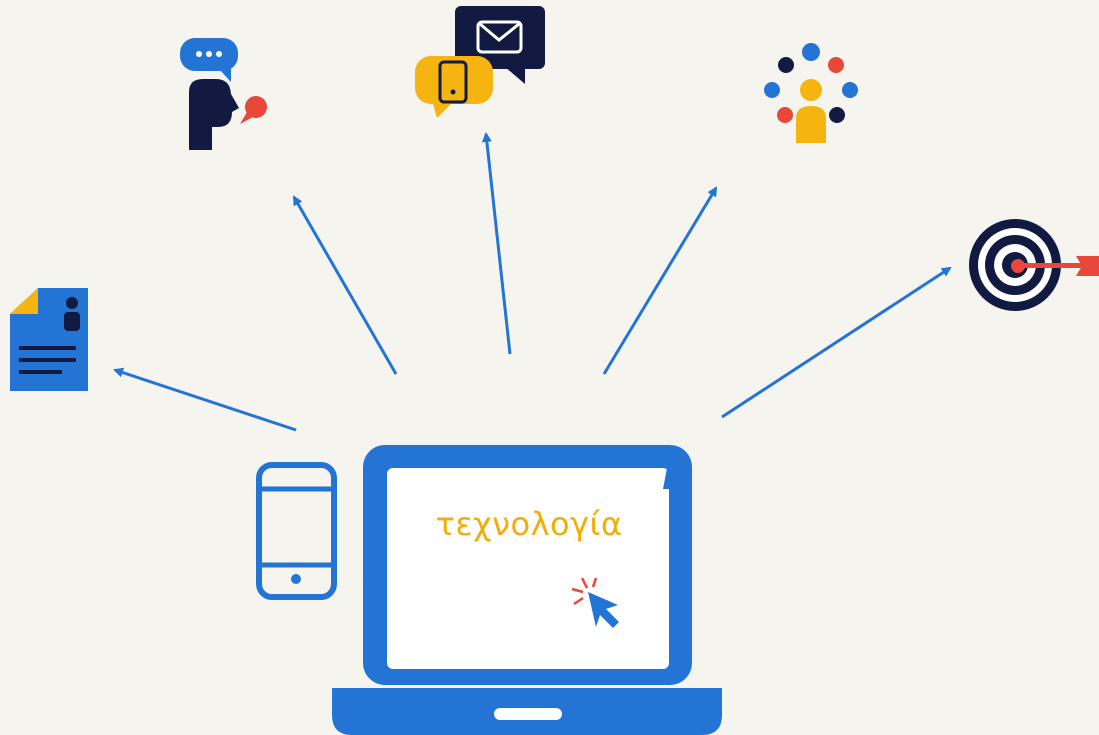  What do you see at coordinates (660, 280) in the screenshot?
I see `arrow-to-network` at bounding box center [660, 280].